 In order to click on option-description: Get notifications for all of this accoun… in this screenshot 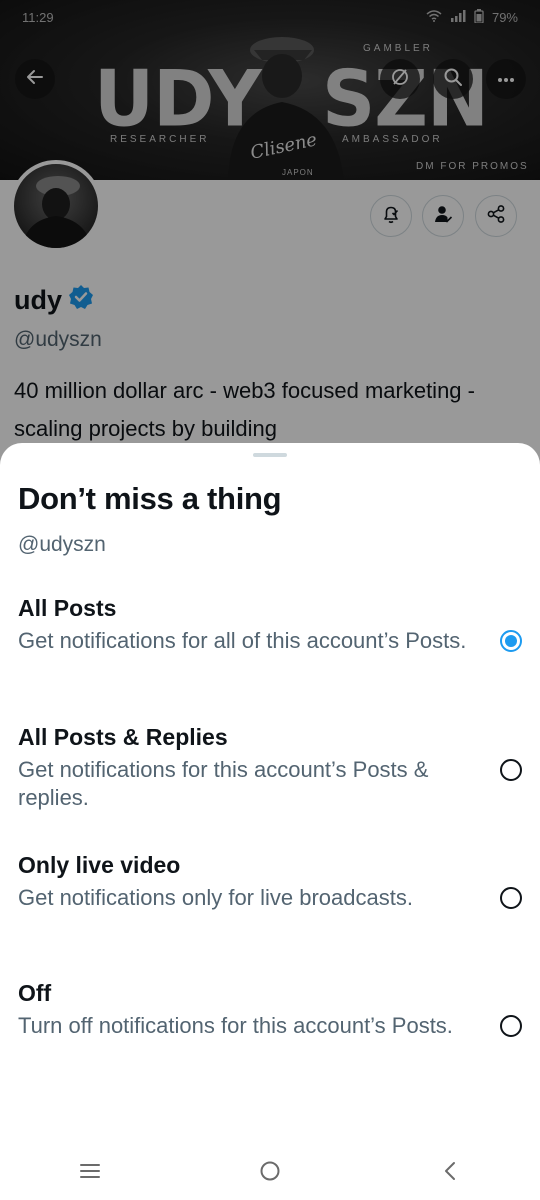, I will do `click(242, 640)`.